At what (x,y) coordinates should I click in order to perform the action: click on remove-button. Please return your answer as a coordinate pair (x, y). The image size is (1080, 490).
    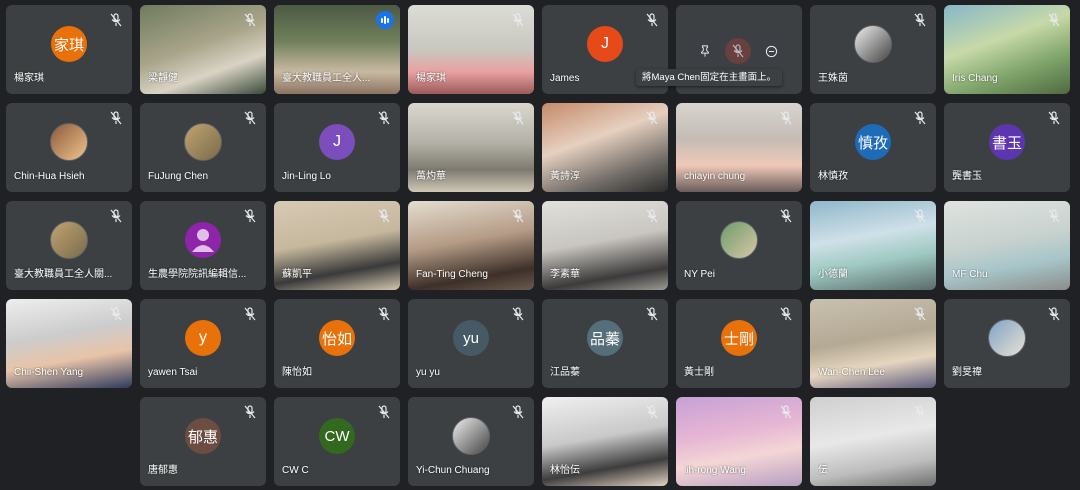
    Looking at the image, I should click on (771, 51).